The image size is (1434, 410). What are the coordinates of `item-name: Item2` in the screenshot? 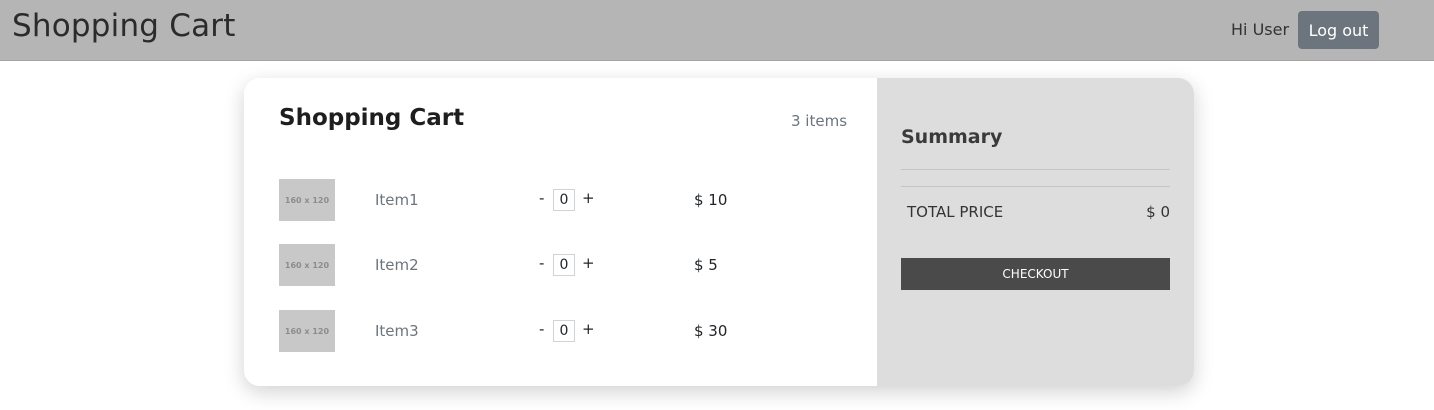 It's located at (397, 265).